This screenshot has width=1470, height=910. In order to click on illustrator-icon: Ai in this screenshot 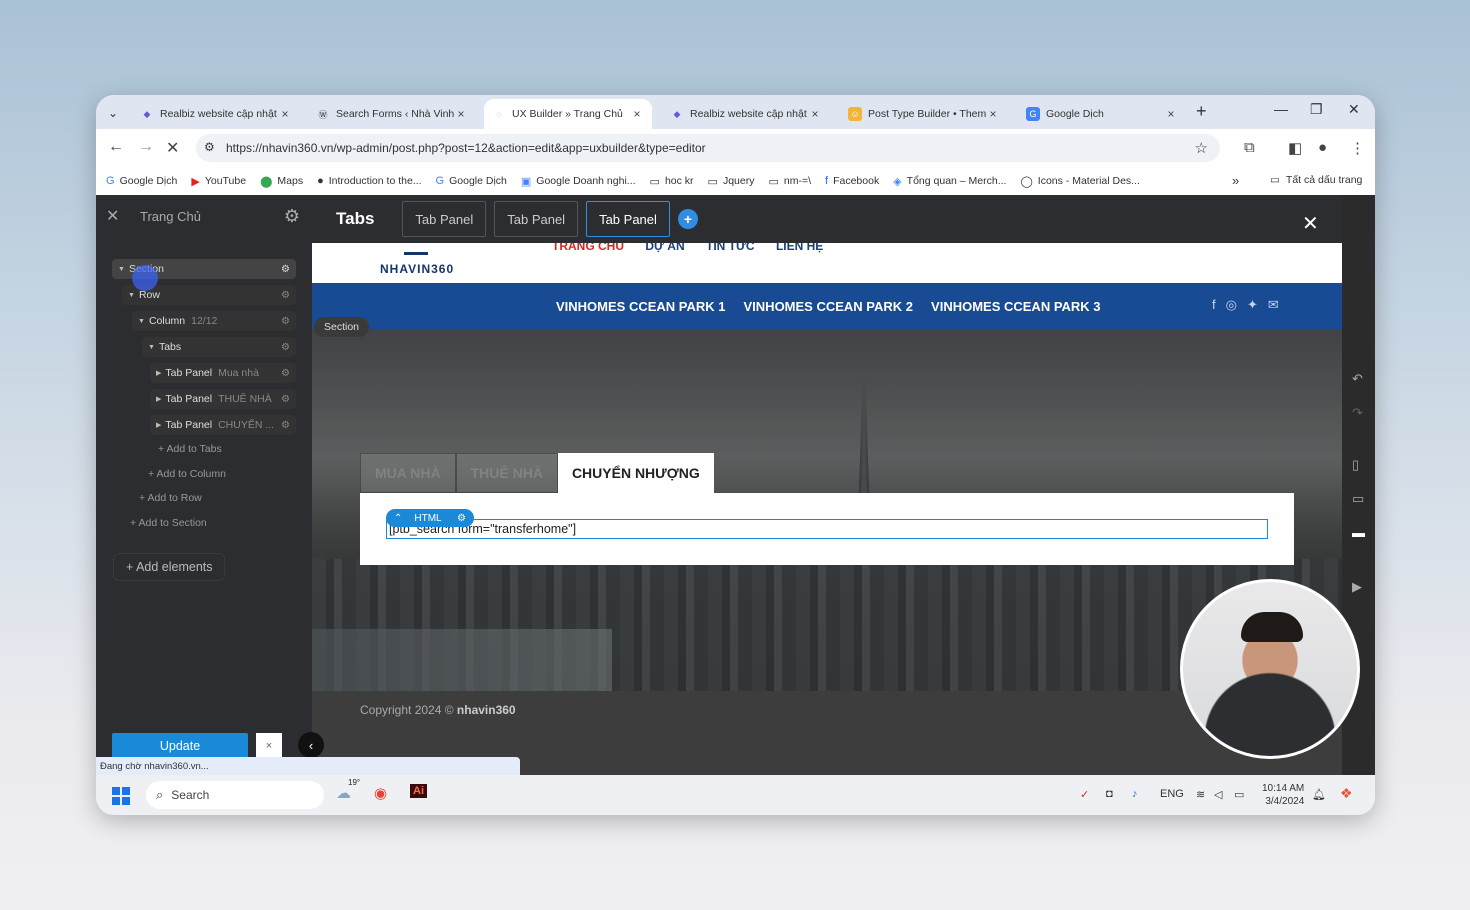, I will do `click(418, 791)`.